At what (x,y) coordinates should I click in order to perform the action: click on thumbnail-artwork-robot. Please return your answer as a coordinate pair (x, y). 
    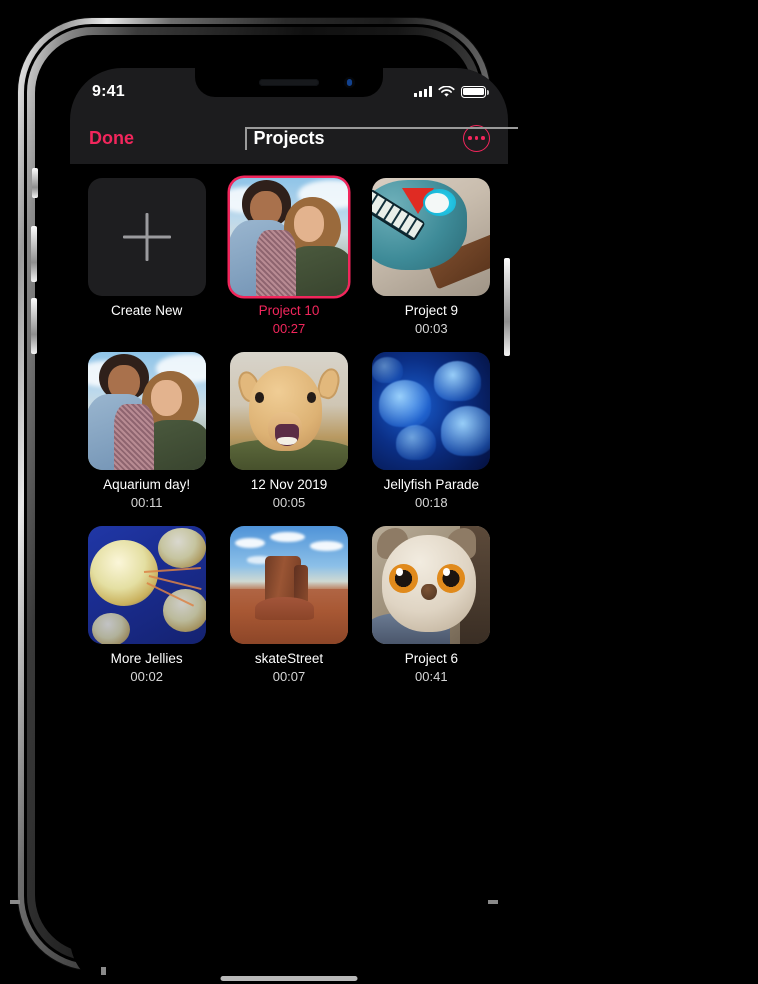
    Looking at the image, I should click on (431, 237).